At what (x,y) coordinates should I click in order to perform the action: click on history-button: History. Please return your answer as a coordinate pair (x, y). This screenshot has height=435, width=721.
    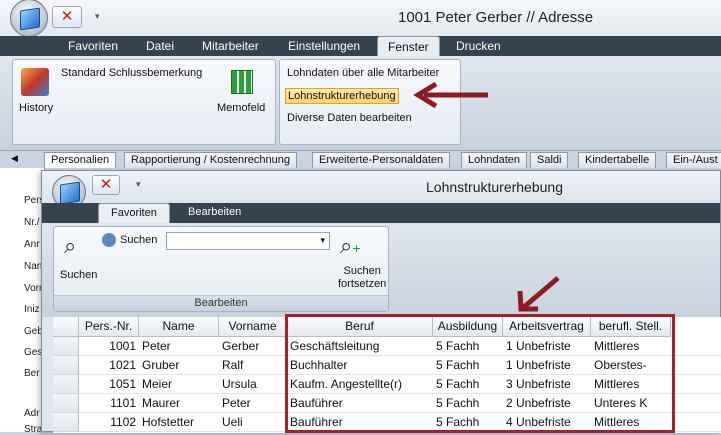
    Looking at the image, I should click on (36, 108).